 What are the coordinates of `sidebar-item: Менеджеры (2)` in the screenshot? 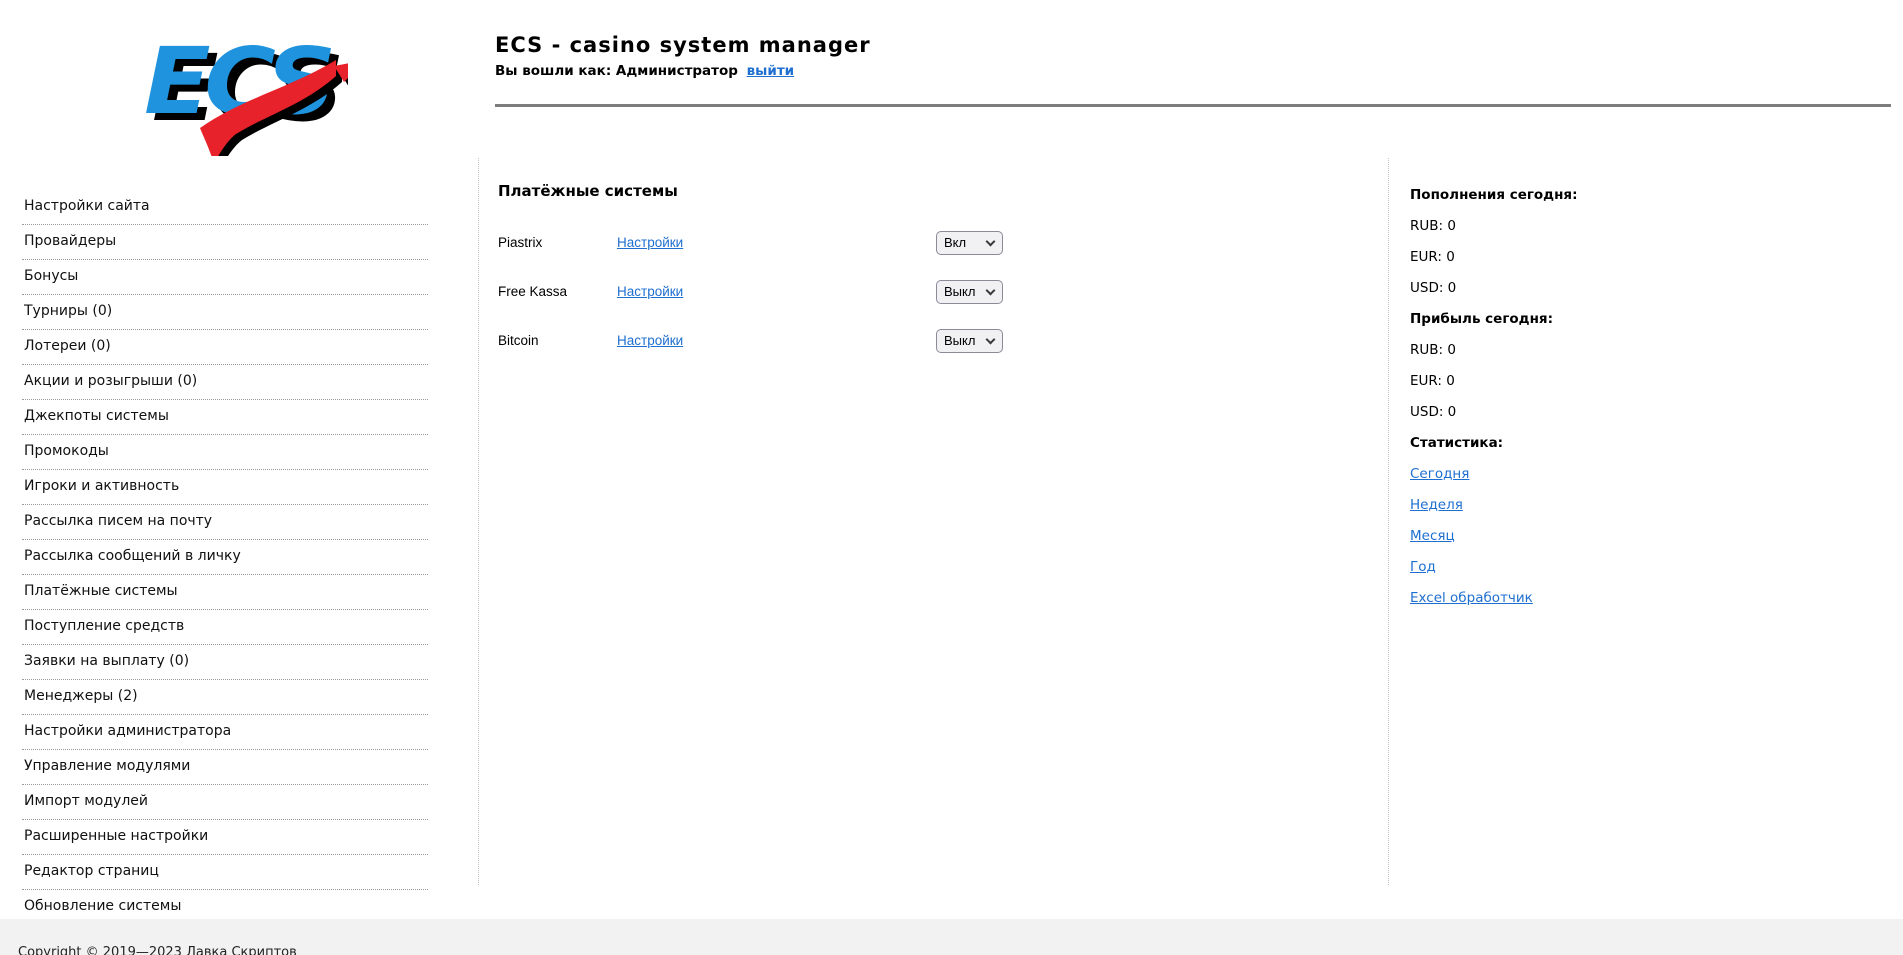 It's located at (225, 697).